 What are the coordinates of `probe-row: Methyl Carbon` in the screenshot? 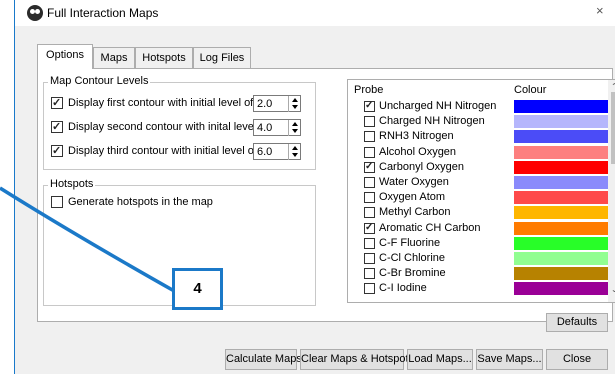 It's located at (484, 213).